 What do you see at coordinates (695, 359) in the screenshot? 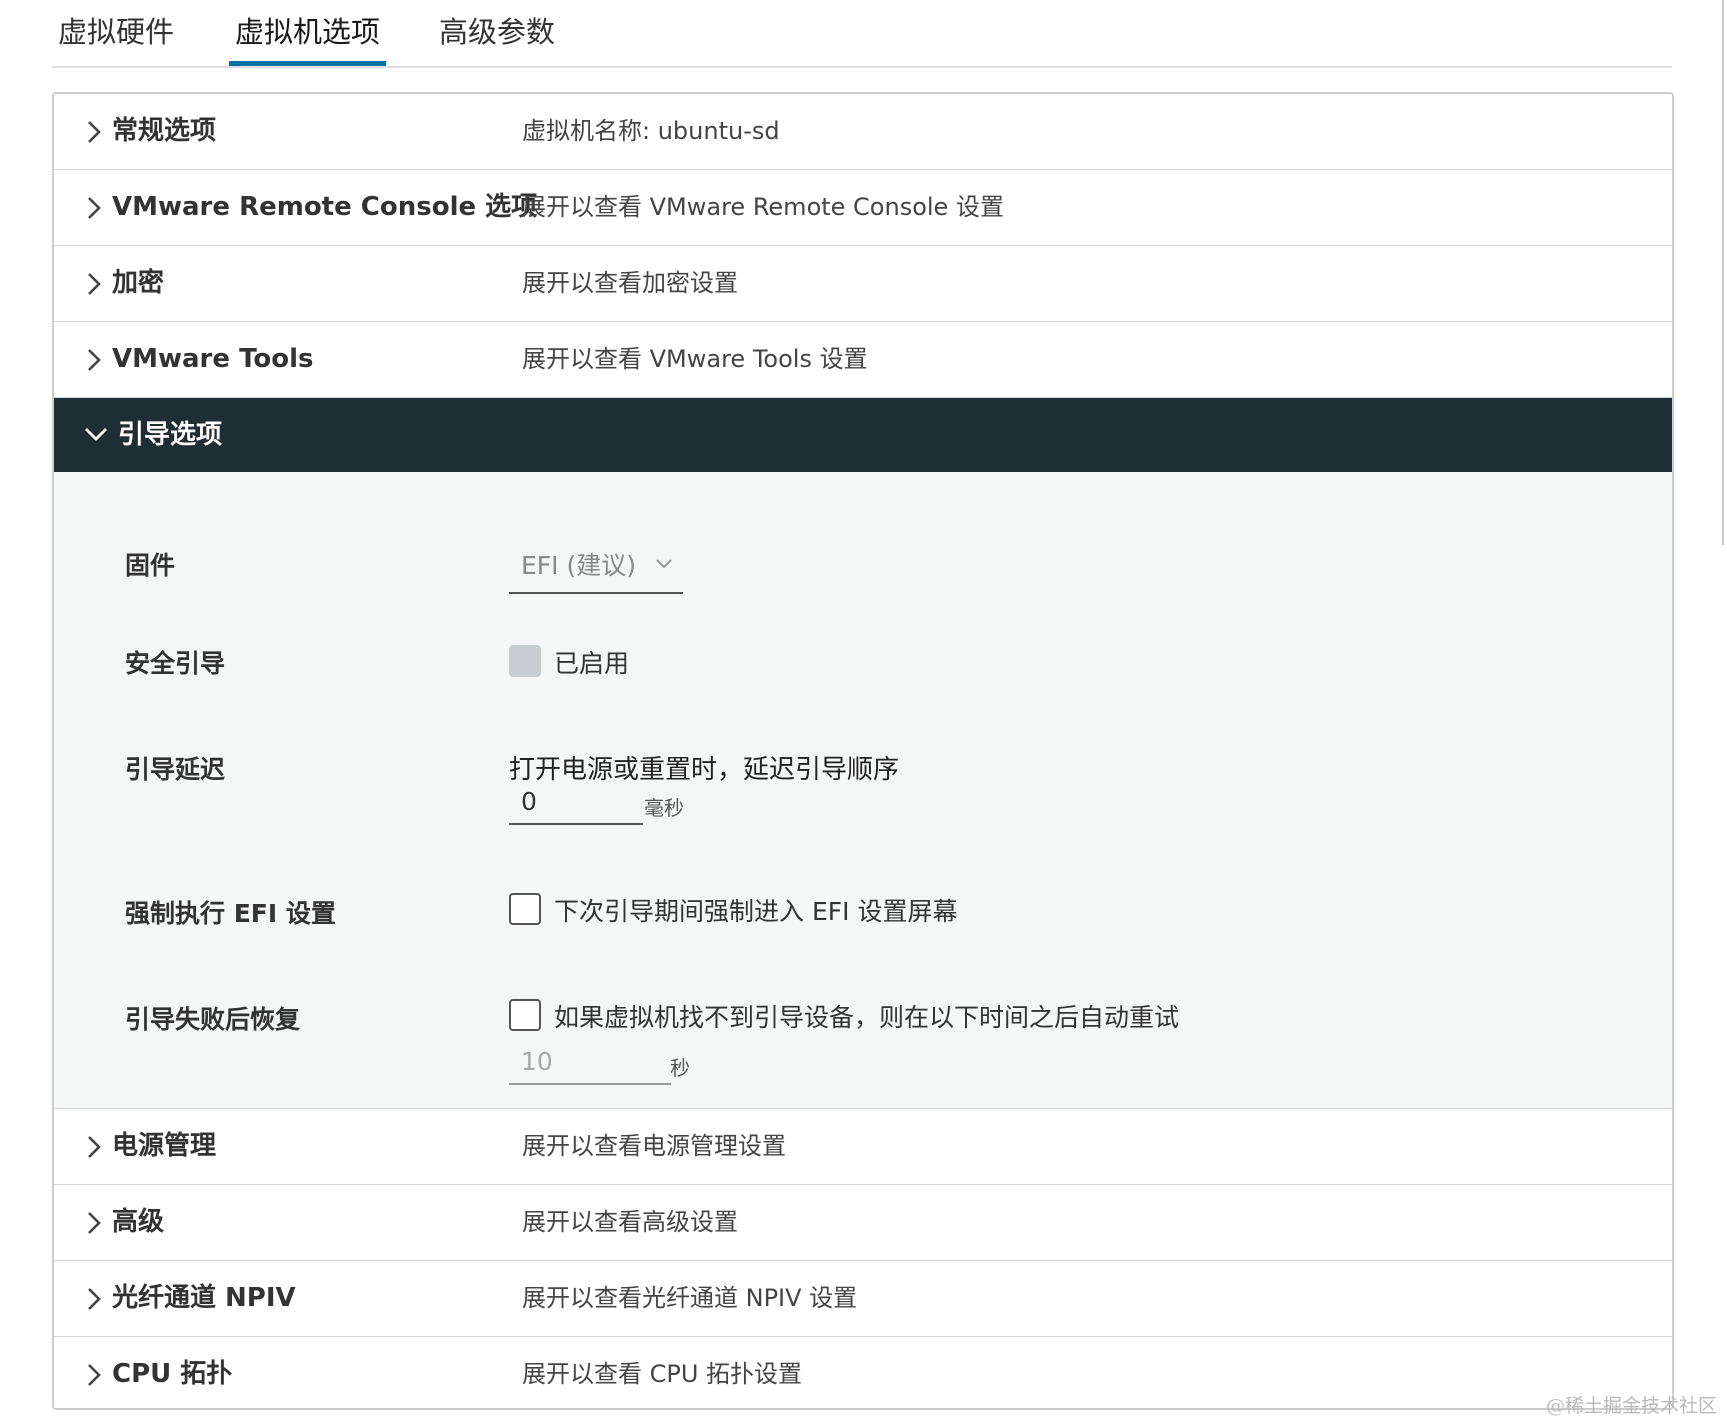
I see `section-summary: 展开以查看 VMware Tools 设置` at bounding box center [695, 359].